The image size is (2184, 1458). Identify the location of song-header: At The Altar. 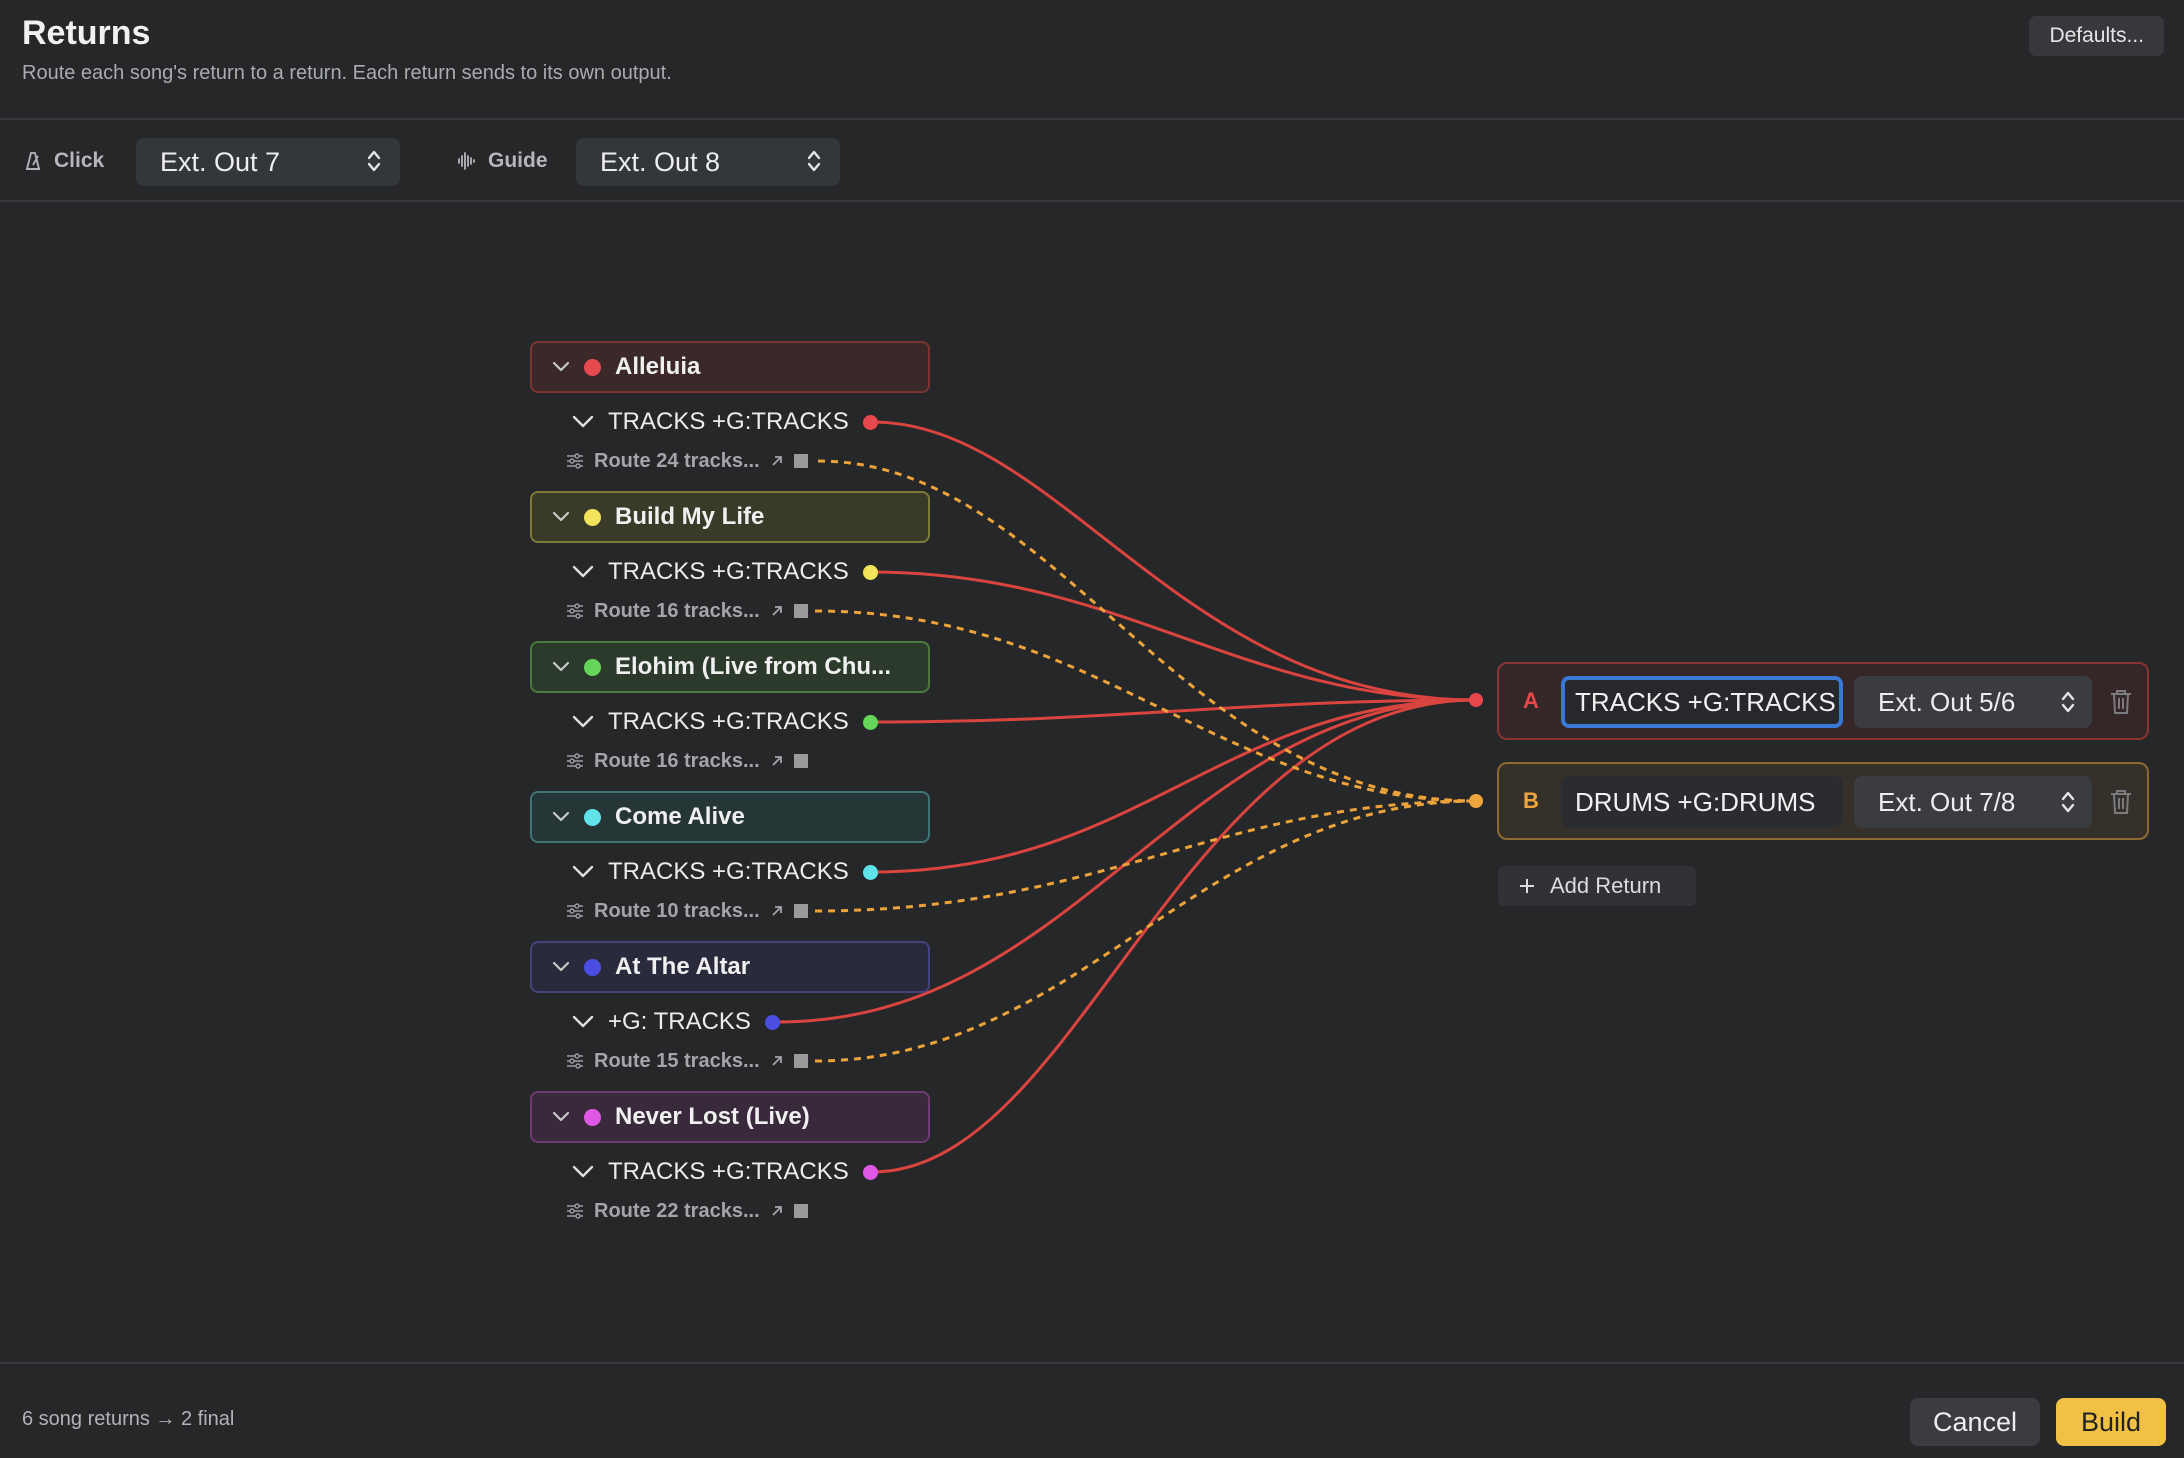
(730, 967).